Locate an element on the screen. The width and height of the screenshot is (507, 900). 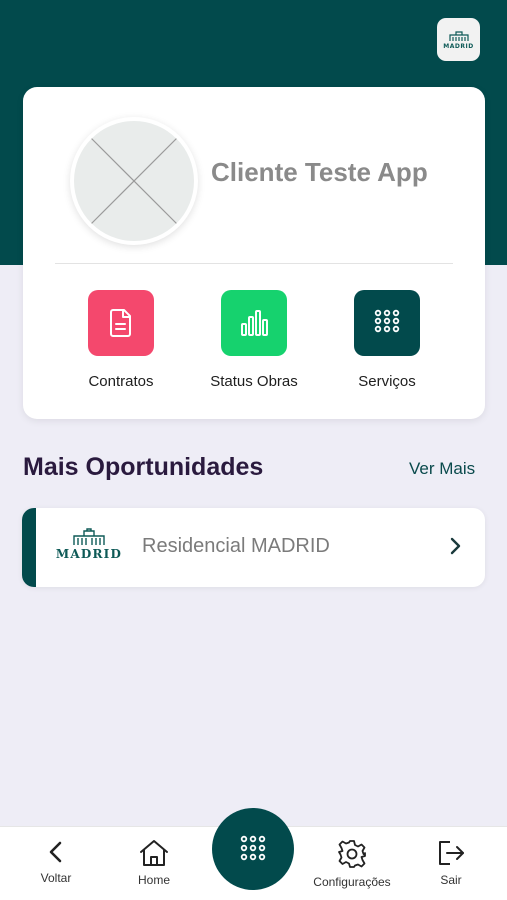
logout-icon is located at coordinates (451, 853).